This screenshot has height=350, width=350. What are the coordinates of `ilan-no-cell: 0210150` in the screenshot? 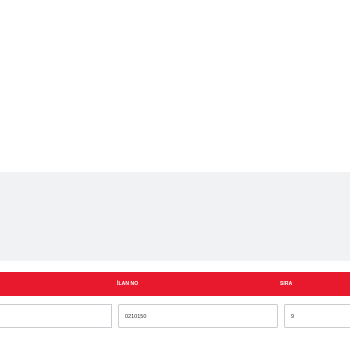 It's located at (198, 316).